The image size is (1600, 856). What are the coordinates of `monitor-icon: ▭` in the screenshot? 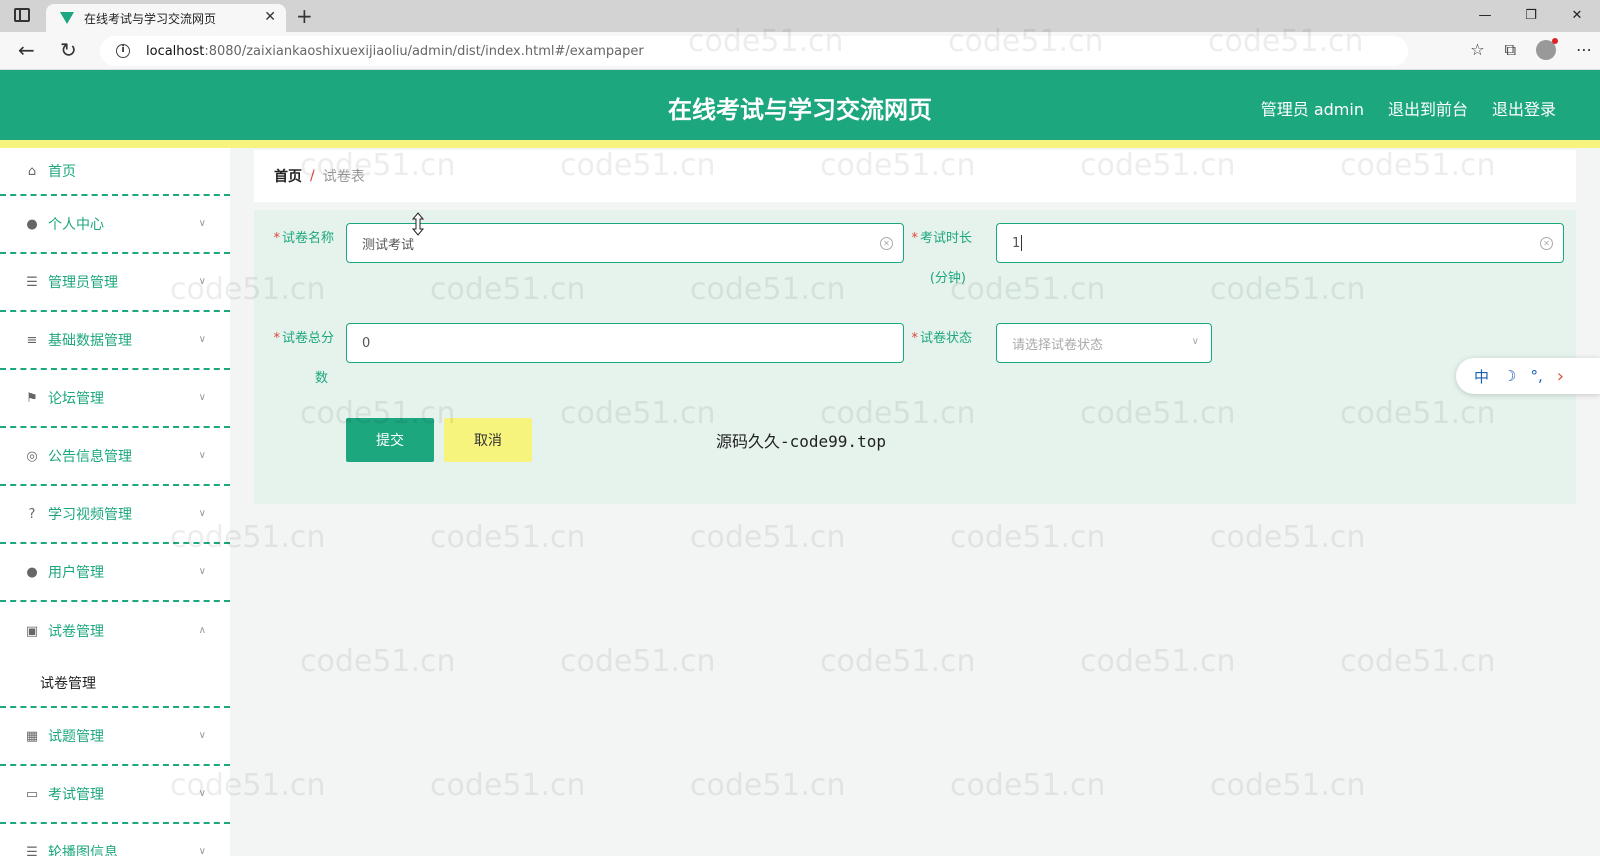 It's located at (32, 794).